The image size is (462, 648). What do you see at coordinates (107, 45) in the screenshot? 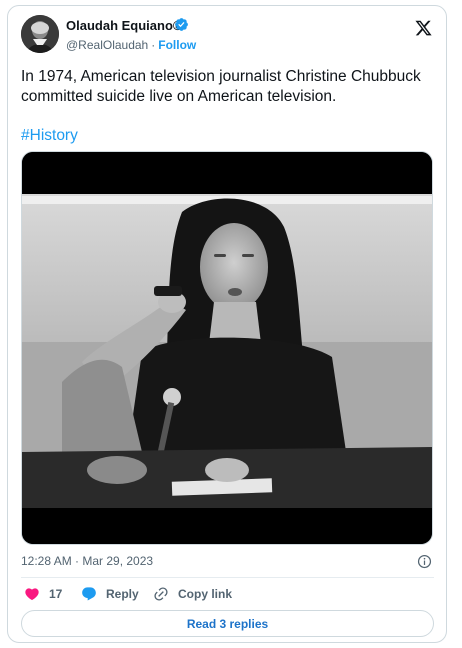
I see `author-handle: @RealOlaudah` at bounding box center [107, 45].